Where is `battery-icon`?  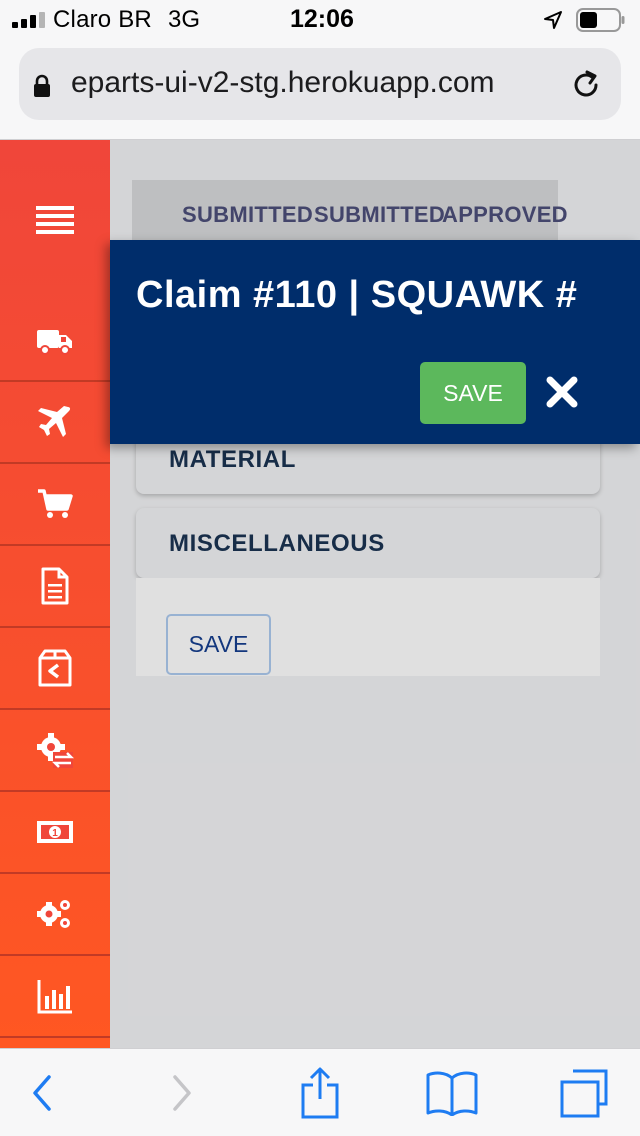
battery-icon is located at coordinates (600, 20).